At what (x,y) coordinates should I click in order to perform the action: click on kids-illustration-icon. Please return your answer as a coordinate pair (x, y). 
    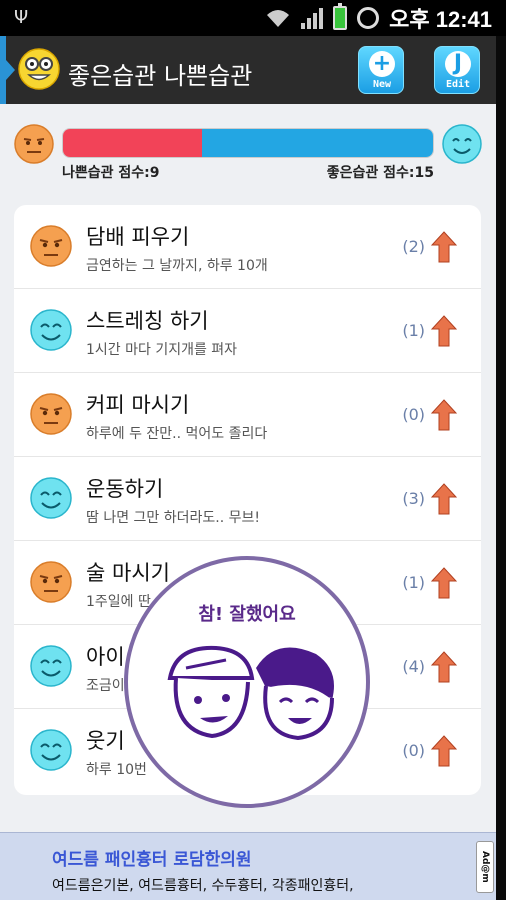
    Looking at the image, I should click on (250, 693).